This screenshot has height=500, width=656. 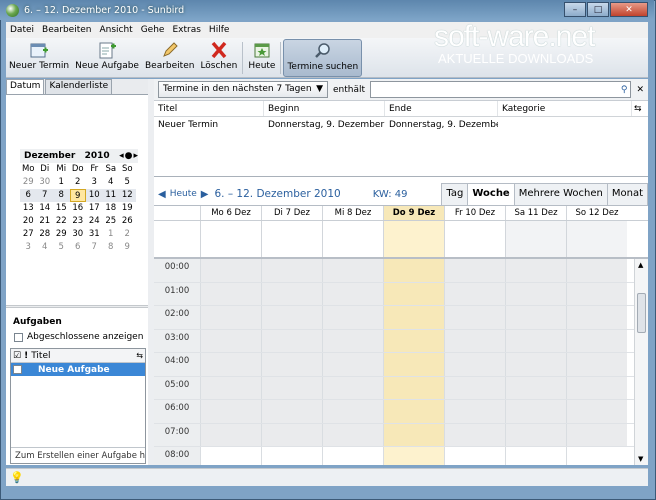 I want to click on column-picker-icon: ⇆, so click(x=638, y=108).